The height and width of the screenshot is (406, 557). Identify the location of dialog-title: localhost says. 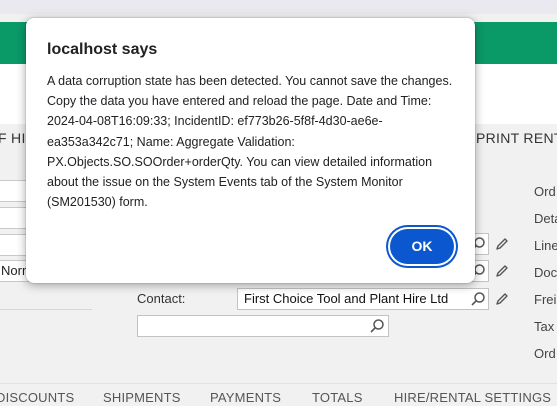
(102, 49).